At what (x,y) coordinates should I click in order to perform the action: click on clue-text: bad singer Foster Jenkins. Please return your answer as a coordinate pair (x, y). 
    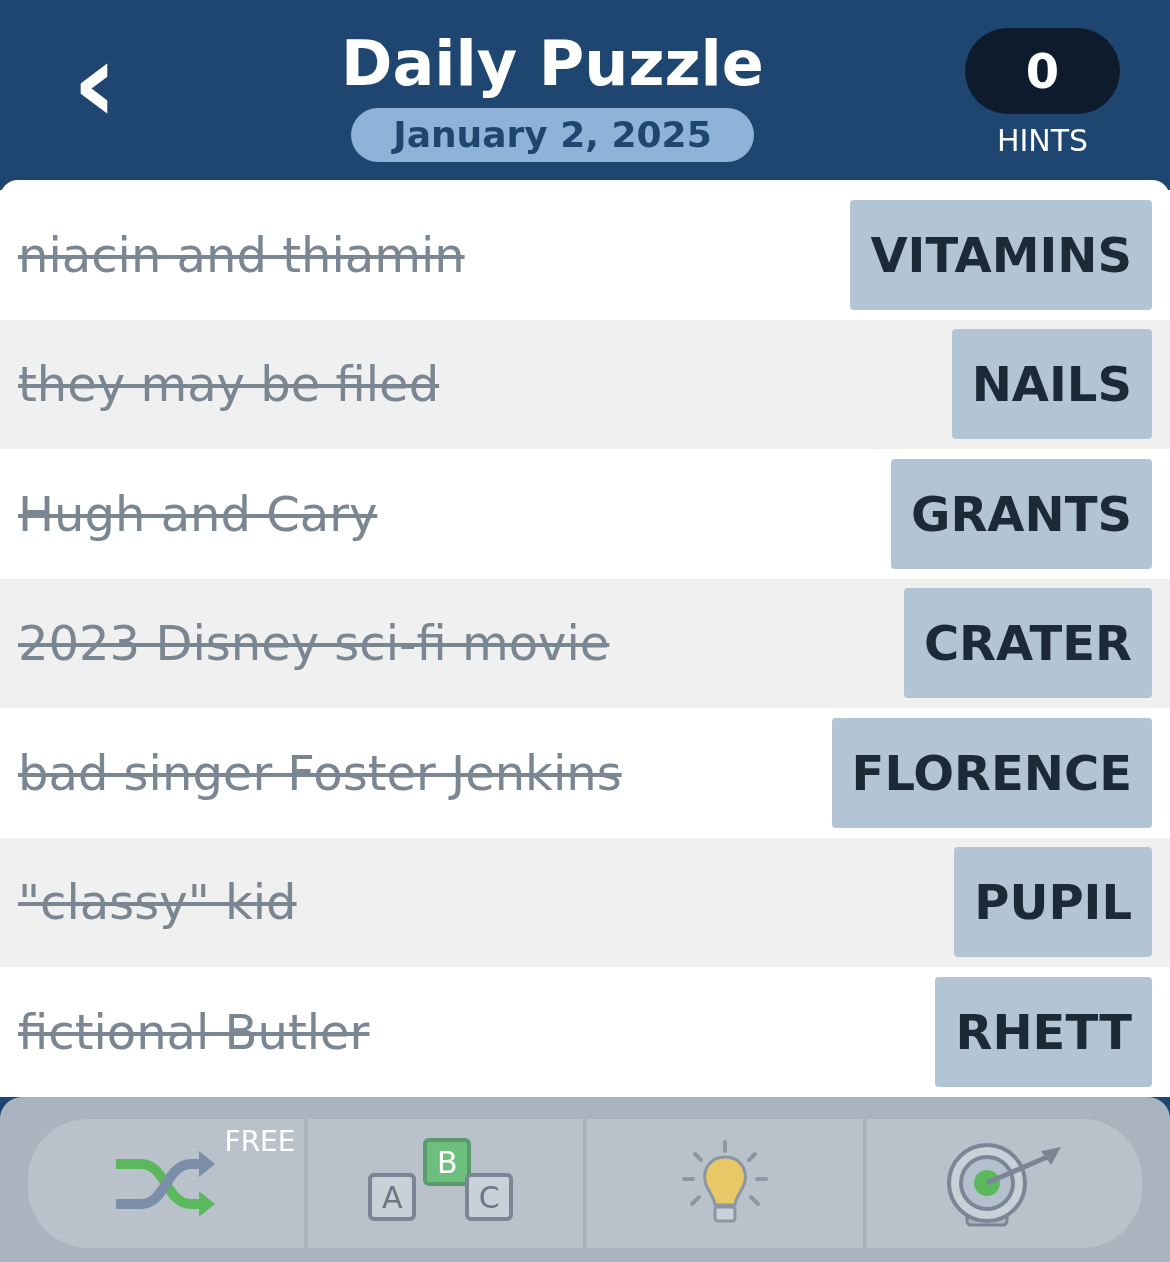
    Looking at the image, I should click on (320, 773).